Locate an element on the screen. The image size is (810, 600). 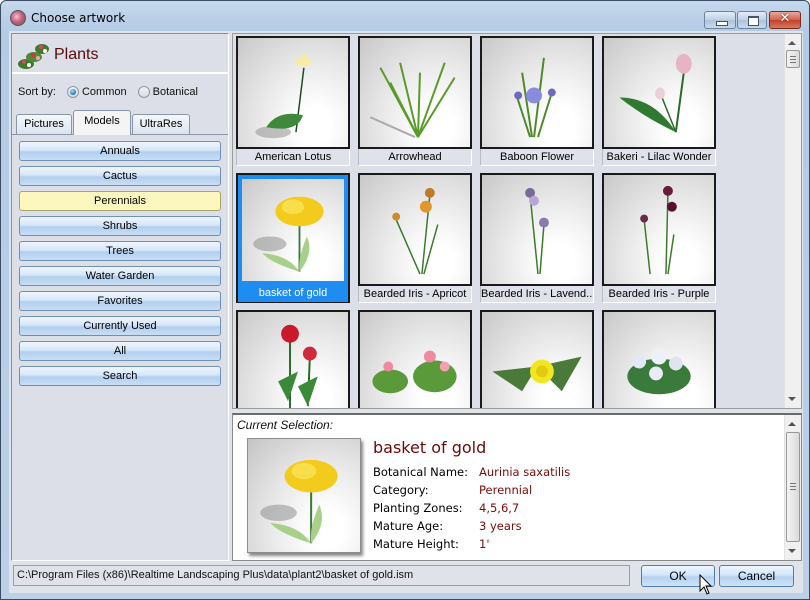
close-button: ✕ is located at coordinates (785, 20).